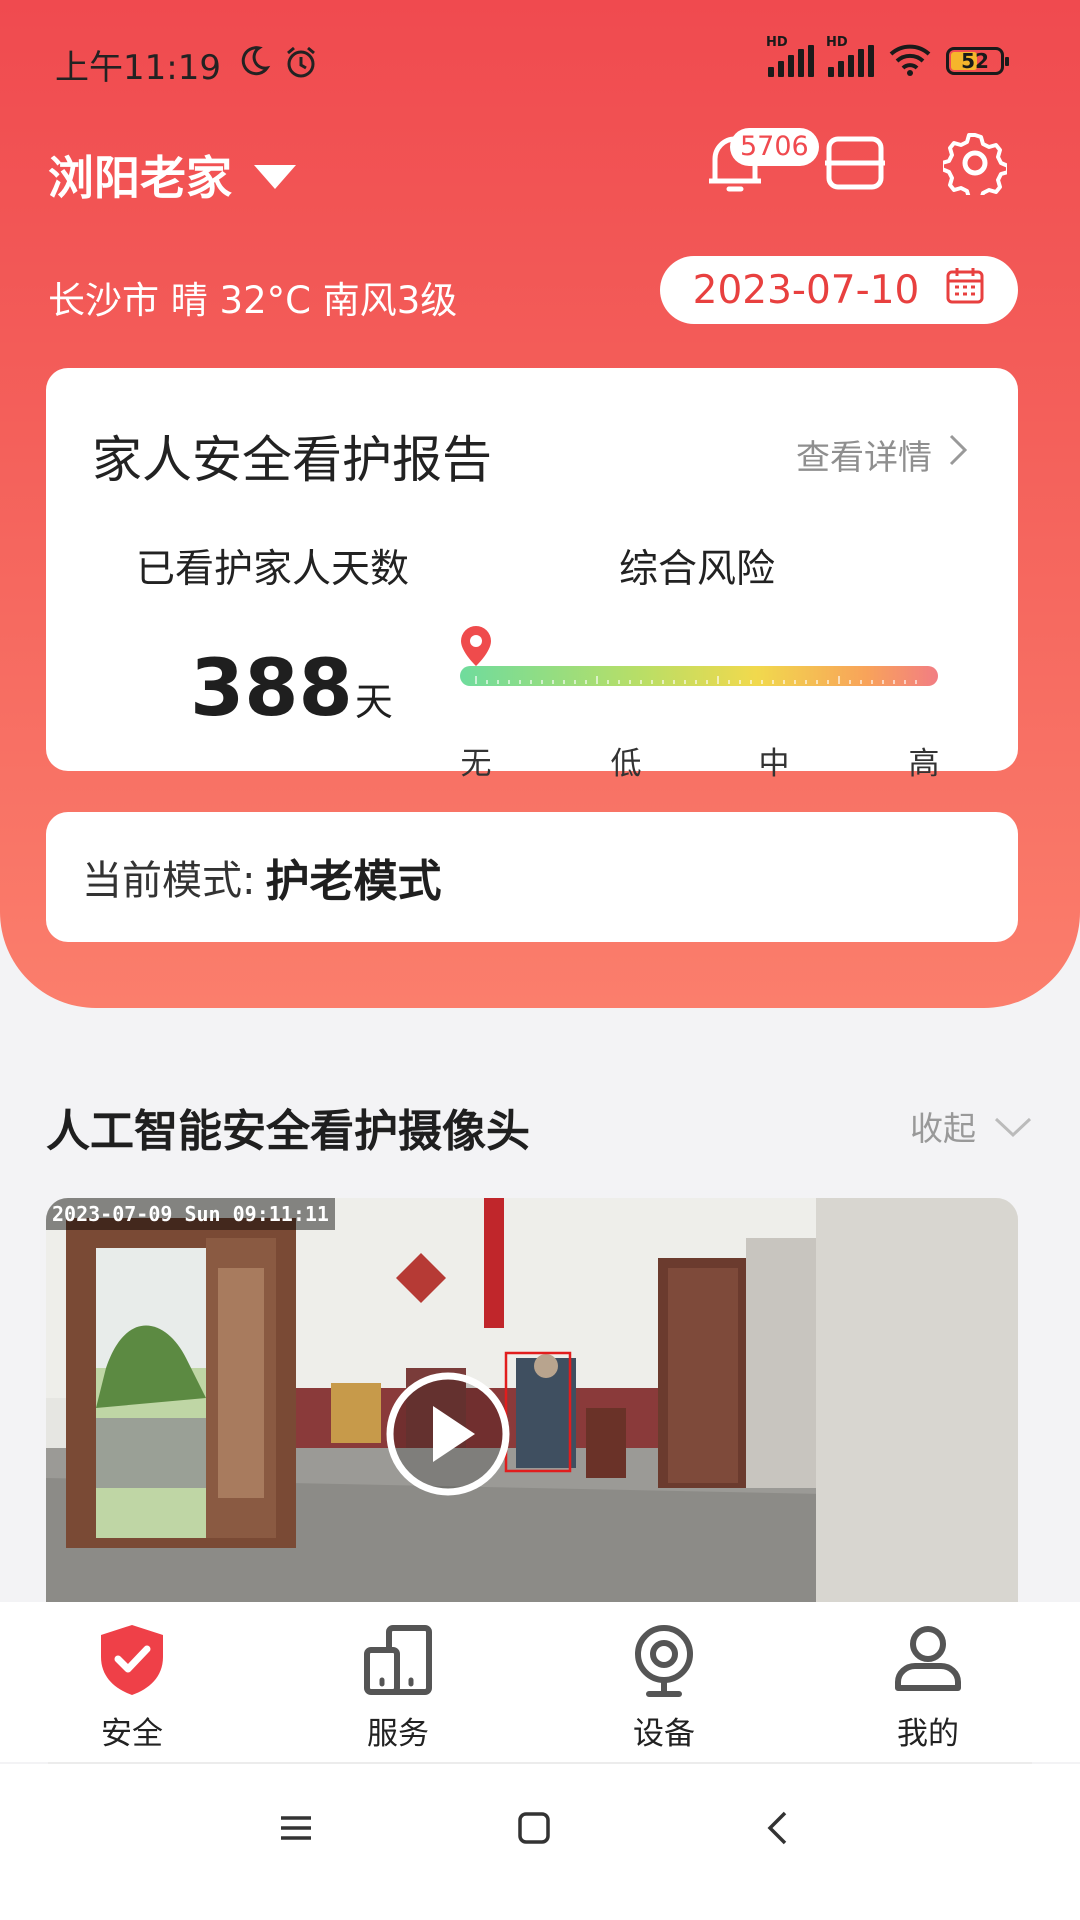  Describe the element at coordinates (169, 881) in the screenshot. I see `mode-label: 当前模式:` at that location.